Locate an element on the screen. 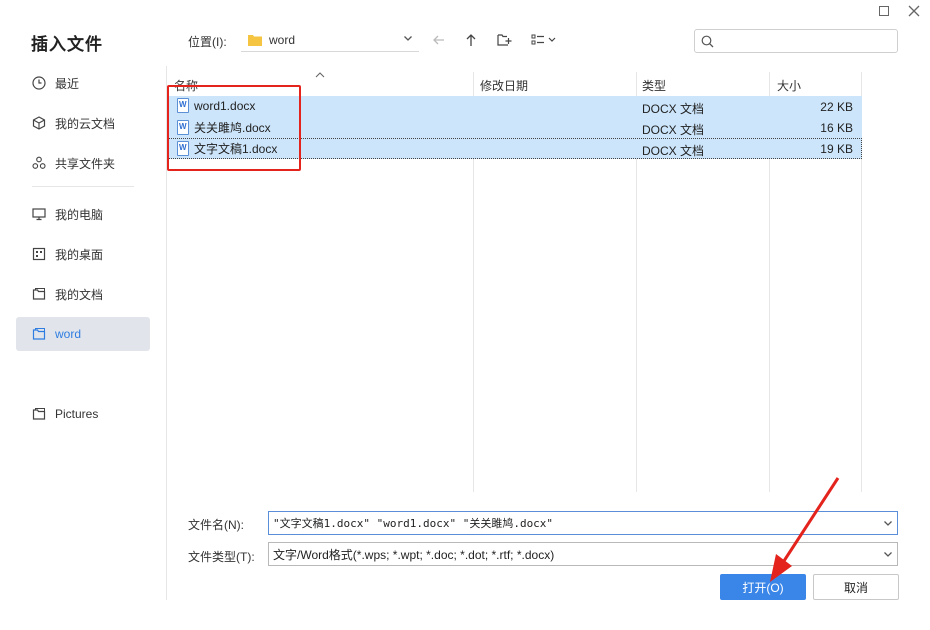  back-button is located at coordinates (439, 40).